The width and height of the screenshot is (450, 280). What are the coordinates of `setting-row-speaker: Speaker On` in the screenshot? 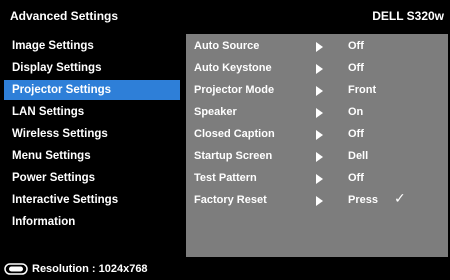 It's located at (317, 113).